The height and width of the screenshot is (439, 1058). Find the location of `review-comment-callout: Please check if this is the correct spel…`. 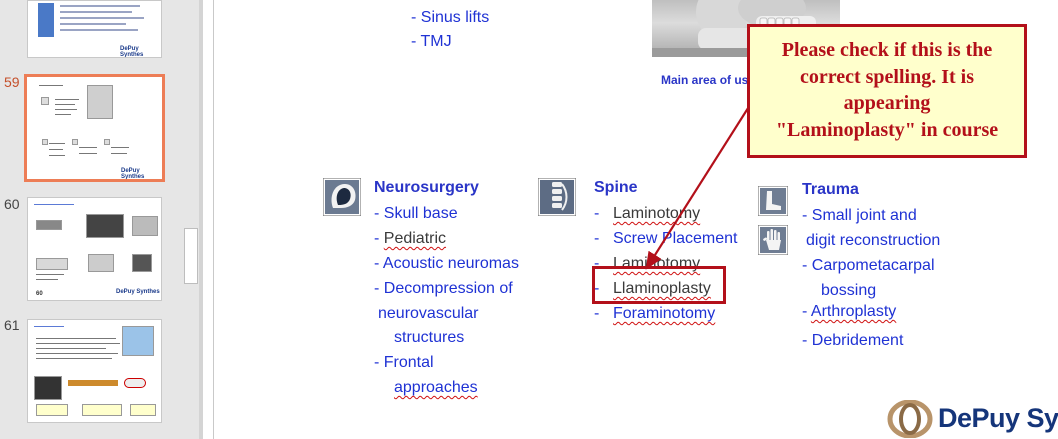

review-comment-callout: Please check if this is the correct spel… is located at coordinates (887, 91).